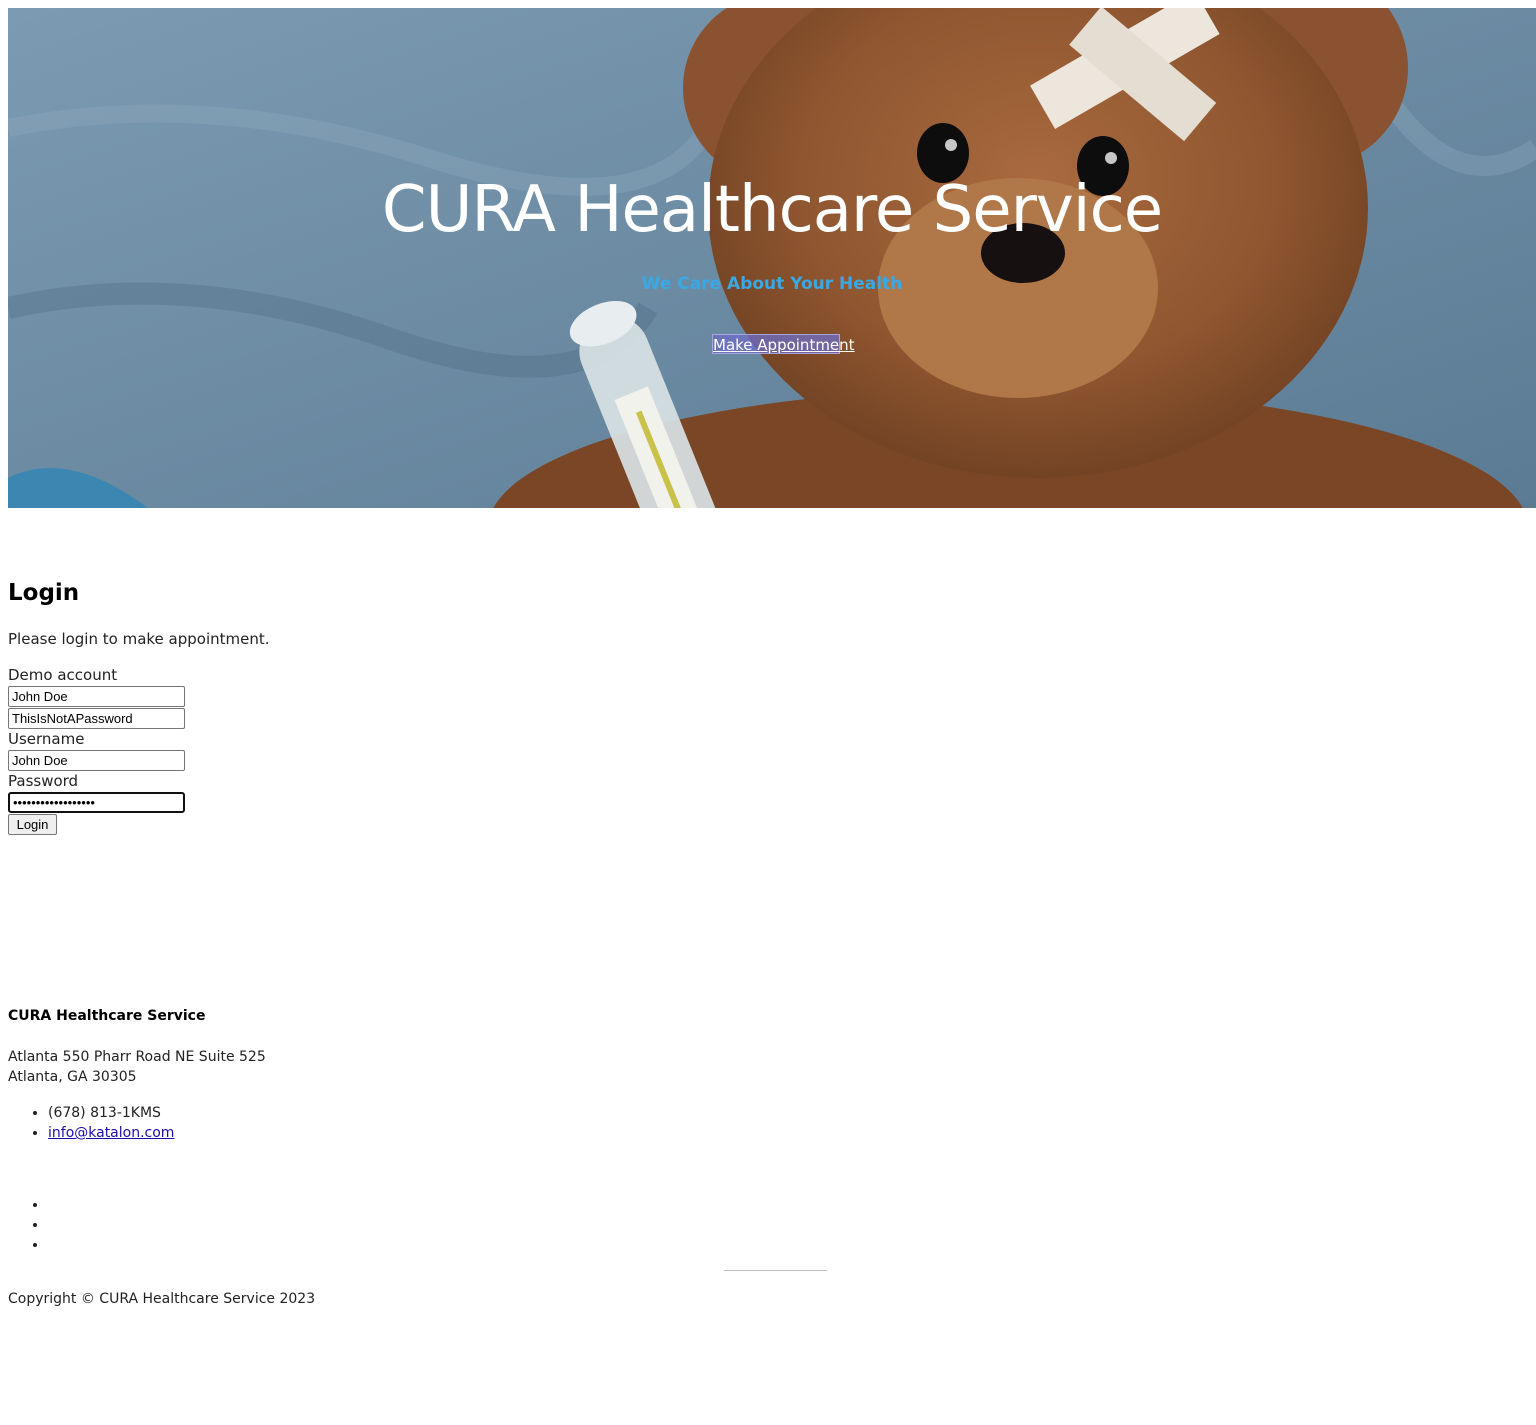  What do you see at coordinates (72, 1077) in the screenshot?
I see `address-line-2: Atlanta, GA 30305` at bounding box center [72, 1077].